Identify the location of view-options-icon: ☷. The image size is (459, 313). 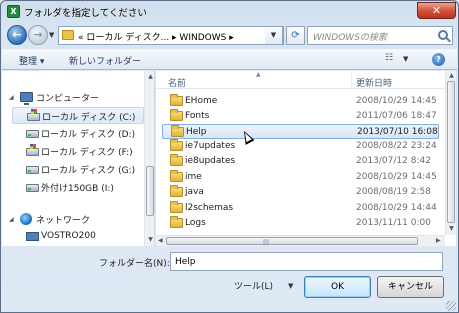
(392, 59).